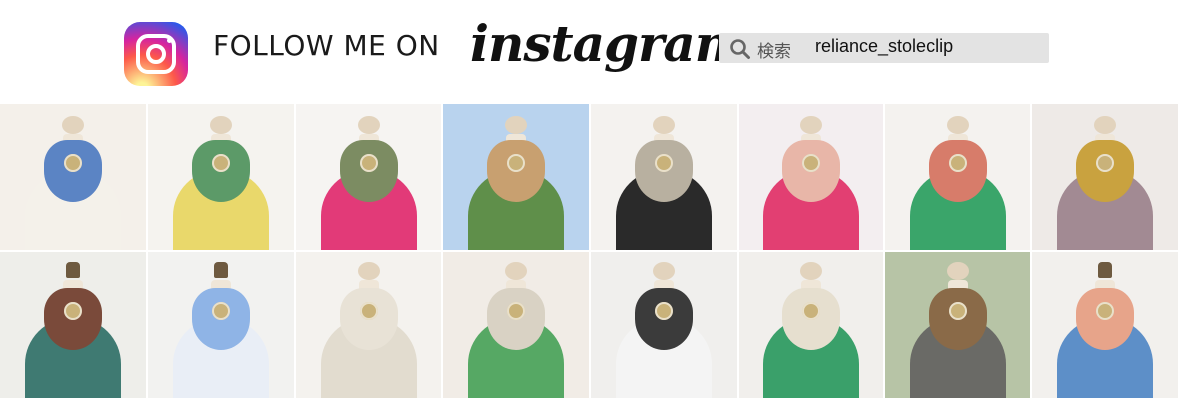 The image size is (1180, 400). I want to click on search-input: reliance_stoleclip, so click(884, 46).